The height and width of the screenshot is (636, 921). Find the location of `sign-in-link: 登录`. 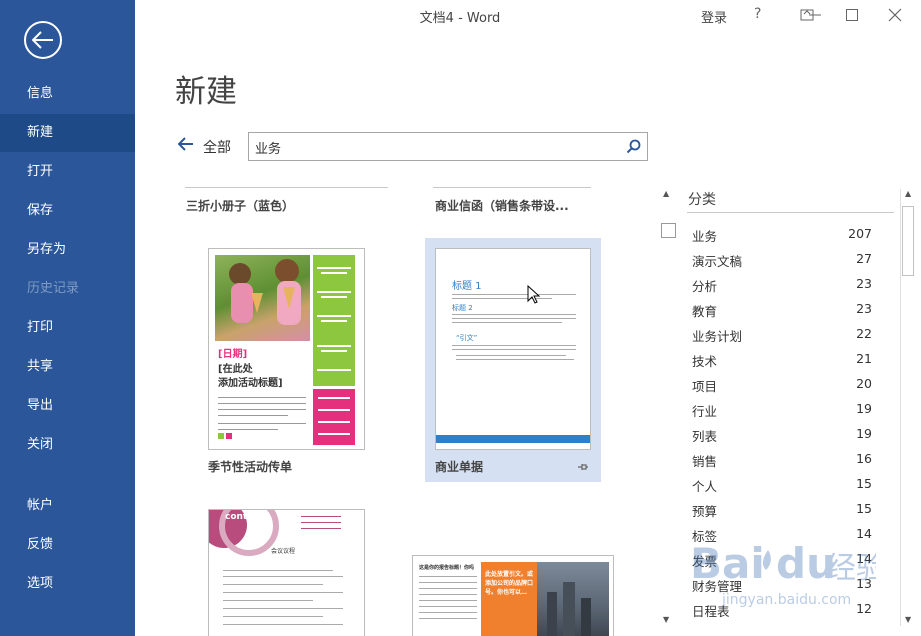

sign-in-link: 登录 is located at coordinates (714, 16).